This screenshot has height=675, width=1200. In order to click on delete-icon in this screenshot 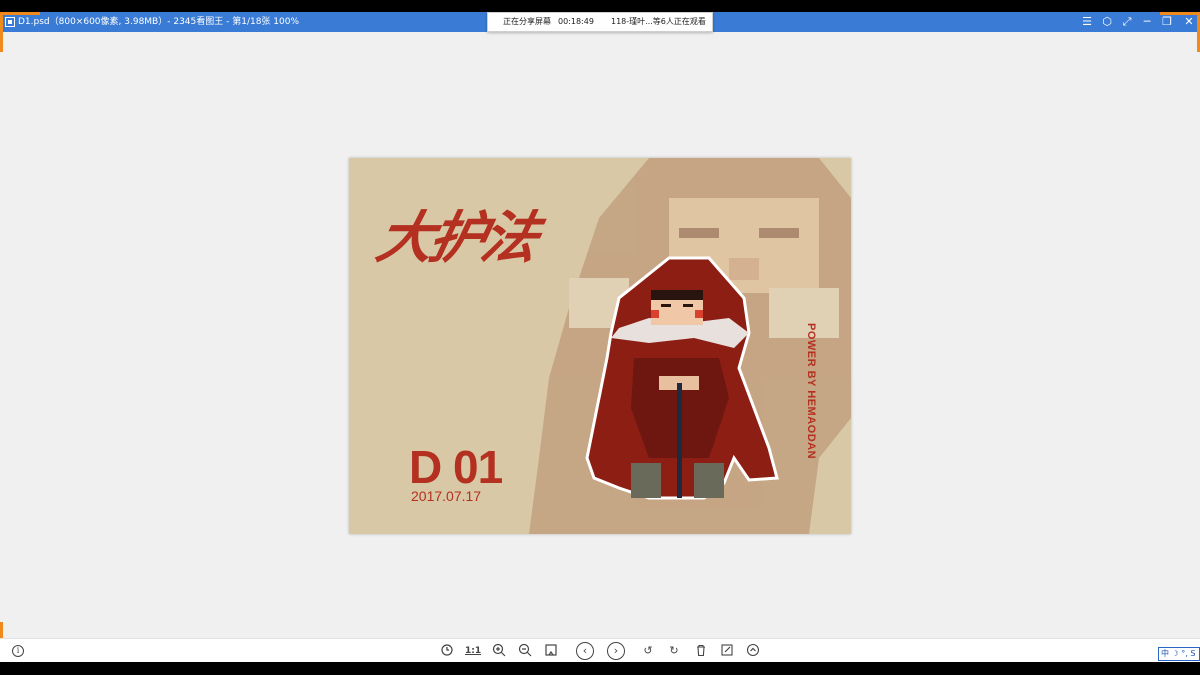, I will do `click(701, 651)`.